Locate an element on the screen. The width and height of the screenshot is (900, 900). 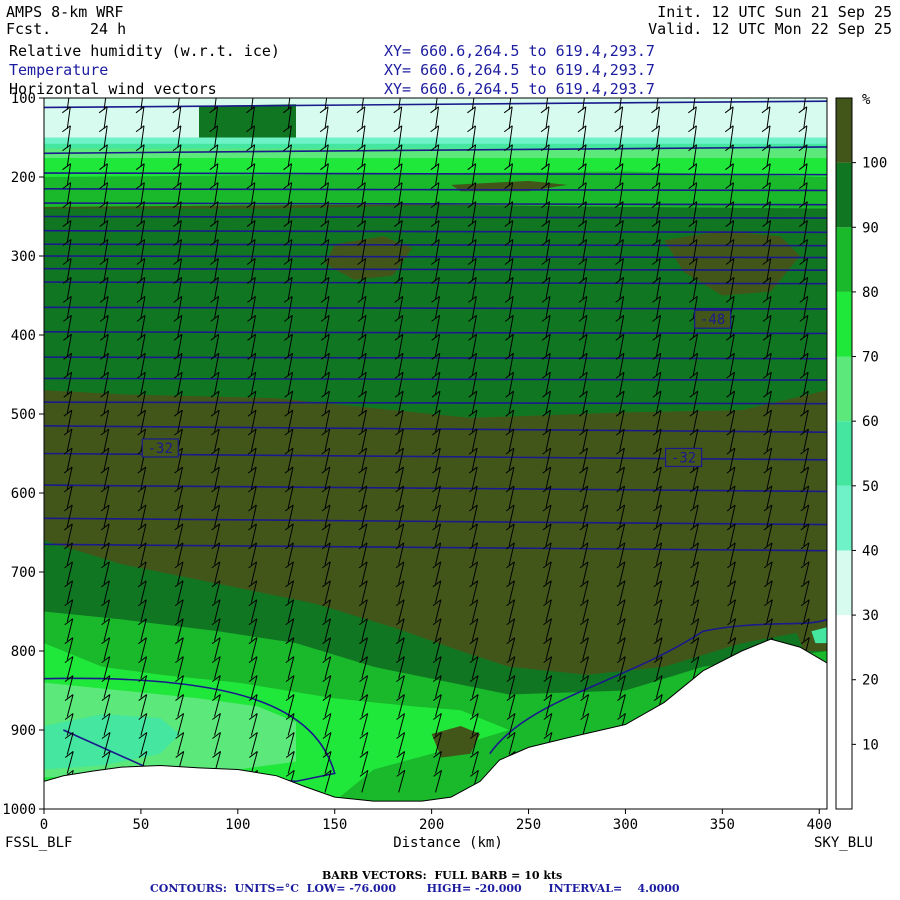
colorbar: 10 20 30 40 50 60 70 80 90 100% is located at coordinates (861, 451).